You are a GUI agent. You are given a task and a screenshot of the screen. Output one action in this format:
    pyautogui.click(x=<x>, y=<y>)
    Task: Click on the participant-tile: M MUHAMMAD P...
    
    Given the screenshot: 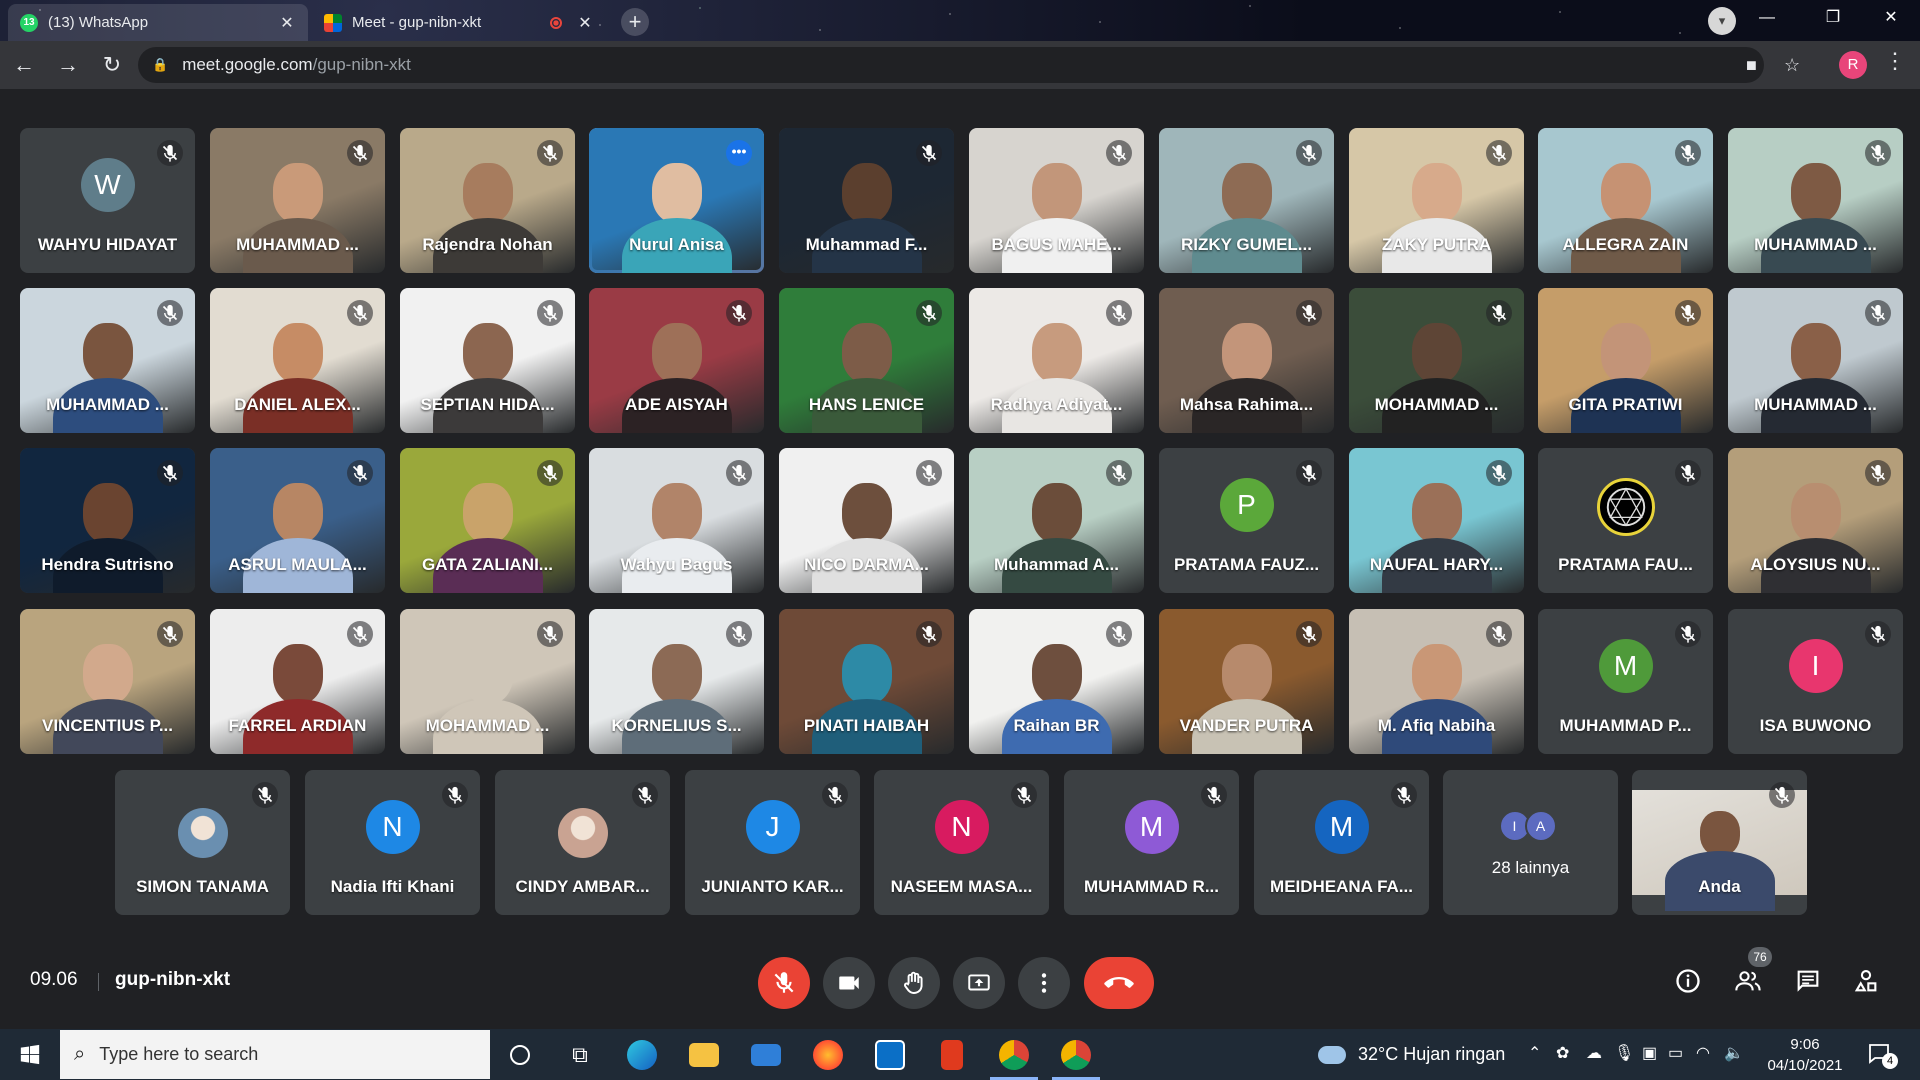 What is the action you would take?
    pyautogui.click(x=1625, y=681)
    